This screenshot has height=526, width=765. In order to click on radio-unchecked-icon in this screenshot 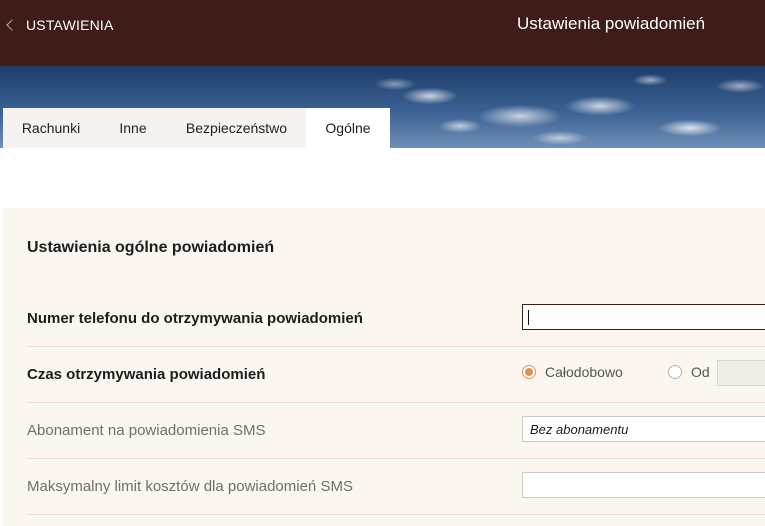, I will do `click(675, 372)`.